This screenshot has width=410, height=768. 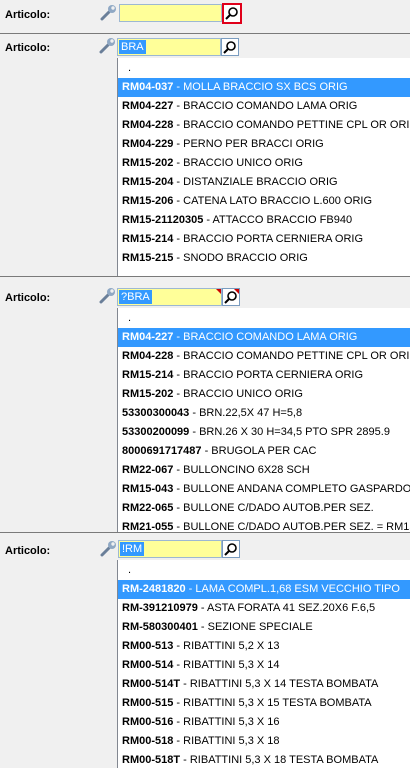 I want to click on list-item: 53300300043 - BRN.22,5X 47 H=5,8, so click(x=264, y=413).